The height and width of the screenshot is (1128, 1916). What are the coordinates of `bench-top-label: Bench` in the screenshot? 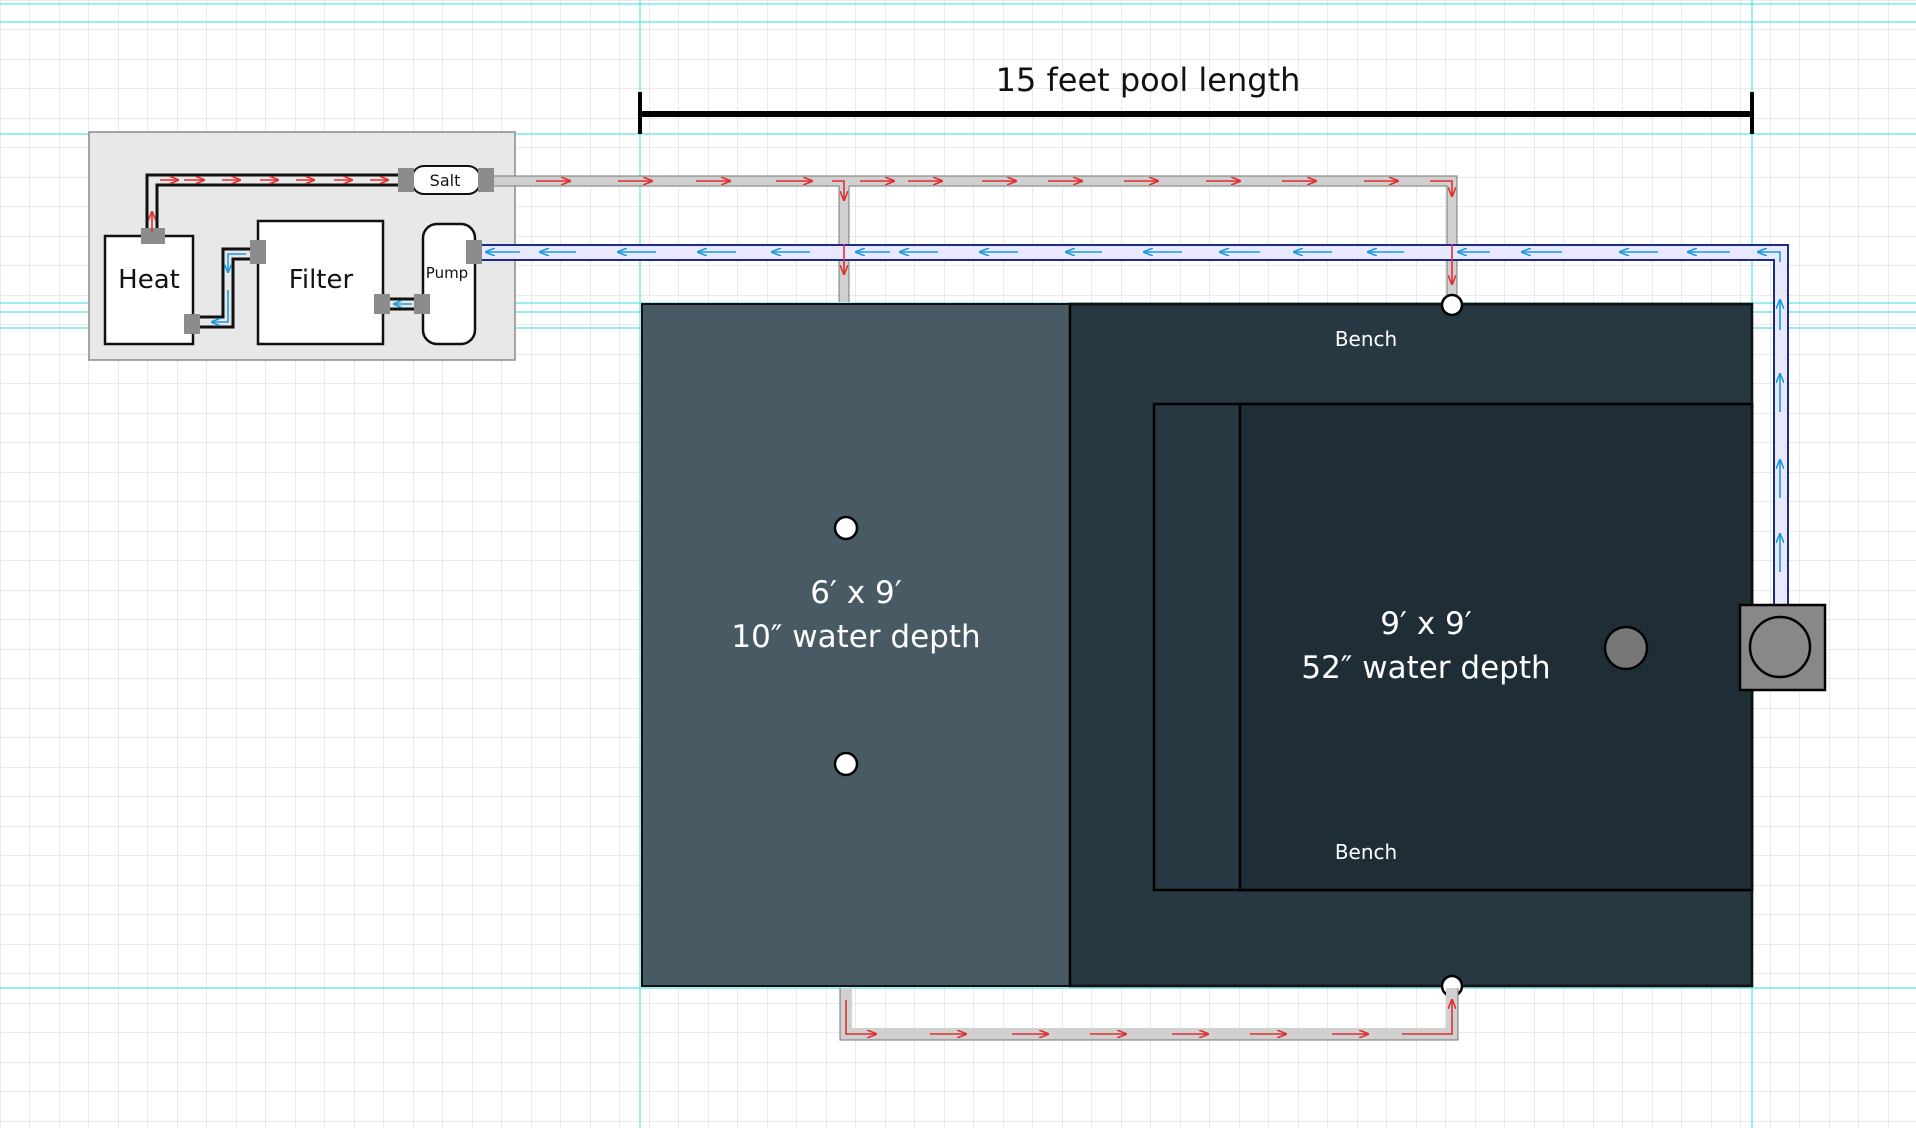 It's located at (1366, 339).